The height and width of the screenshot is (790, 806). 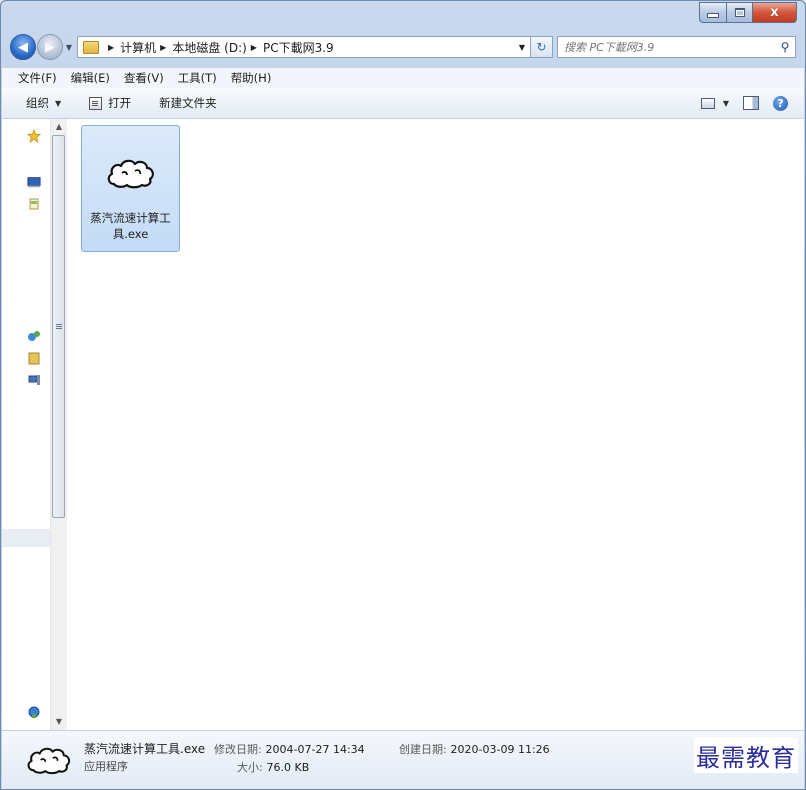 What do you see at coordinates (298, 47) in the screenshot?
I see `breadcrumb-current-folder: PC下載网3.9` at bounding box center [298, 47].